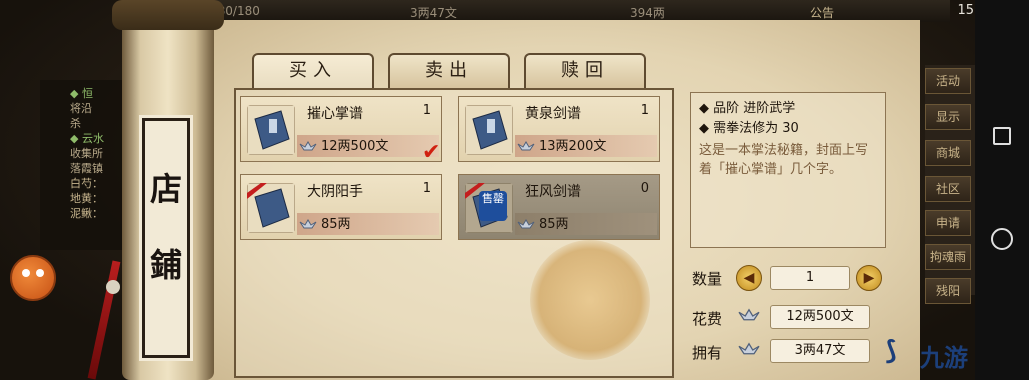 The image size is (1029, 380). What do you see at coordinates (553, 114) in the screenshot?
I see `item-name: 黄泉剑谱` at bounding box center [553, 114].